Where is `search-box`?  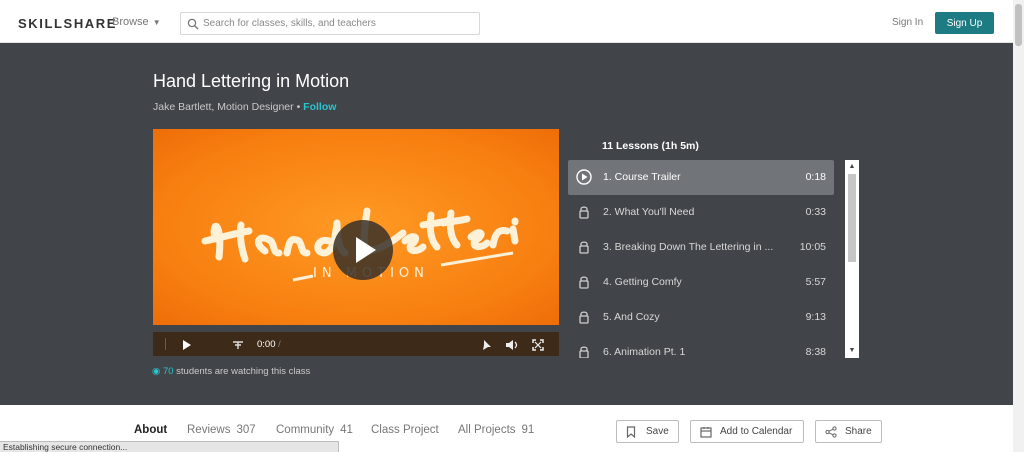 search-box is located at coordinates (330, 23).